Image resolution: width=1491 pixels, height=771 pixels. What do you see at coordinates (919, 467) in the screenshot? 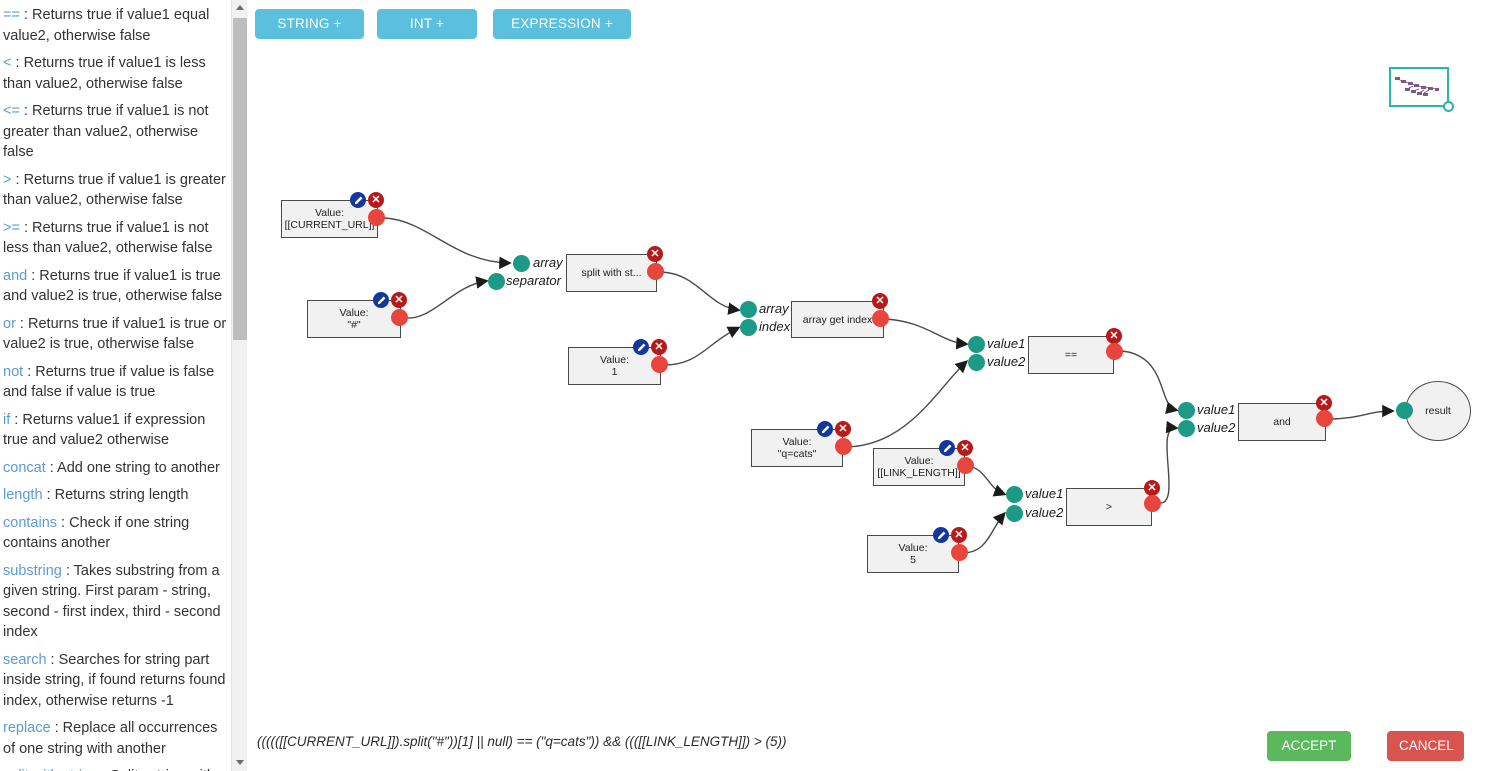
I see `node-label: Value: [[LINK_LENGTH]]` at bounding box center [919, 467].